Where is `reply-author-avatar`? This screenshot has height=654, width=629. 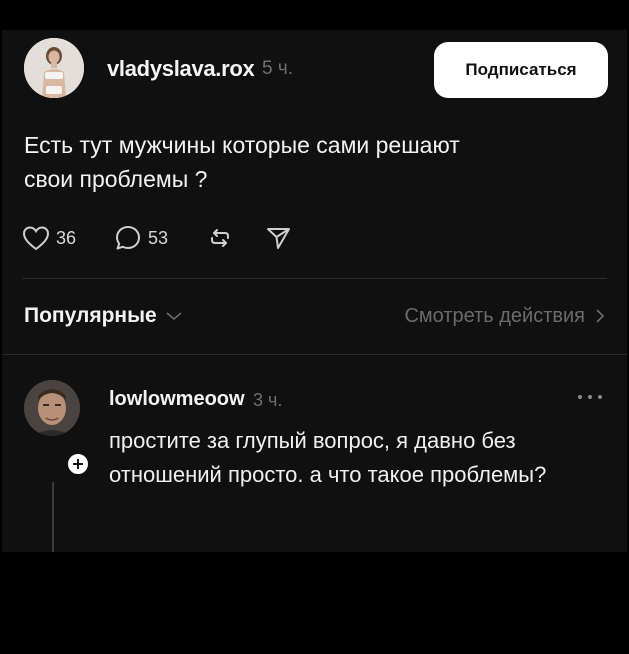 reply-author-avatar is located at coordinates (52, 408).